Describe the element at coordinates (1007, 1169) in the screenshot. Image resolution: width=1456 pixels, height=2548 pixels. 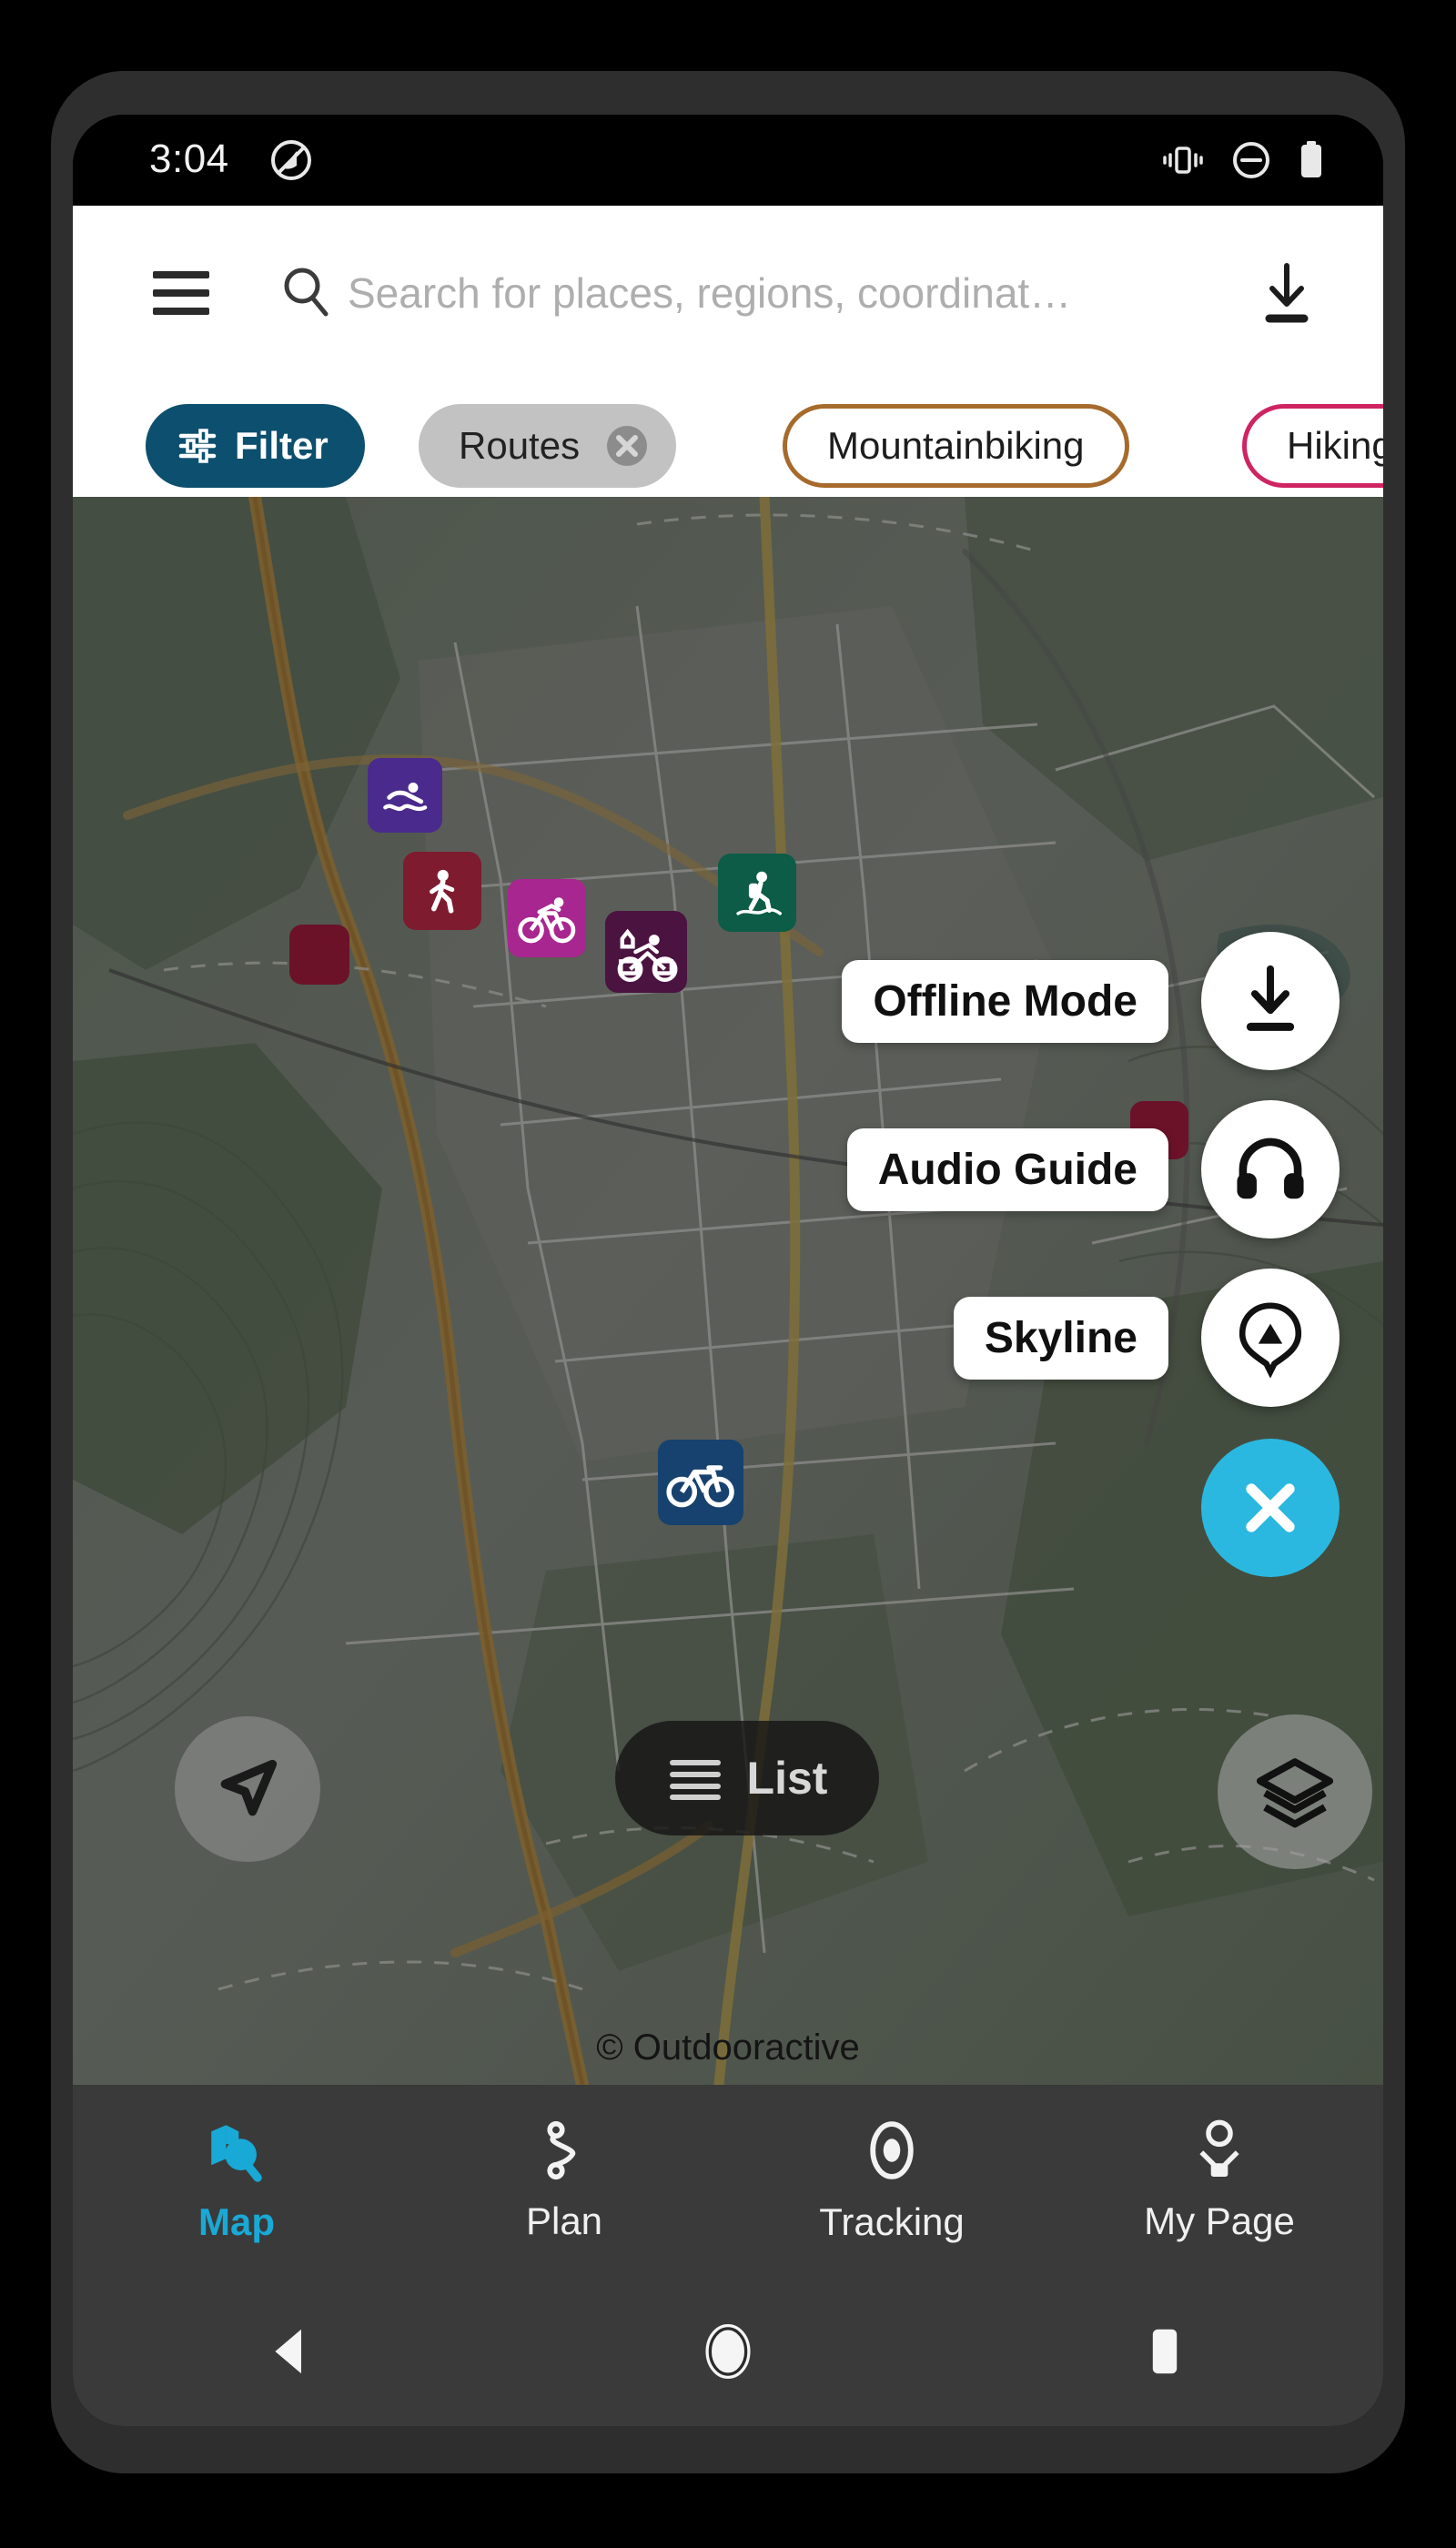
I see `action-audio-guide-label: Audio Guide` at that location.